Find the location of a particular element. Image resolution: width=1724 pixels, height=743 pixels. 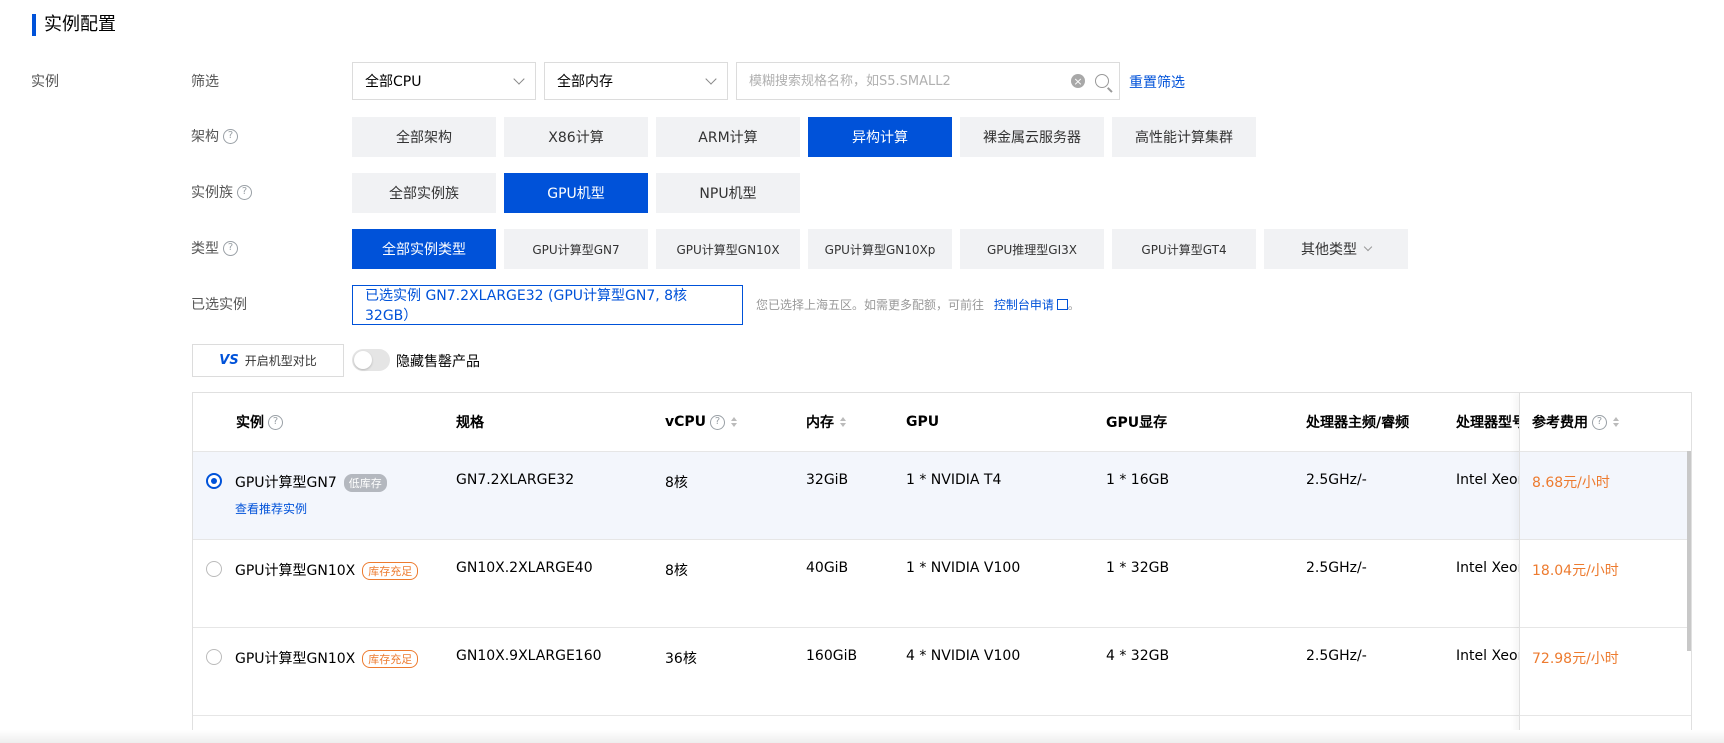

selected-instance-box: 已选实例 GN7.2XLARGE32 (GPU计算型GN7, 8核32GB） is located at coordinates (547, 305).